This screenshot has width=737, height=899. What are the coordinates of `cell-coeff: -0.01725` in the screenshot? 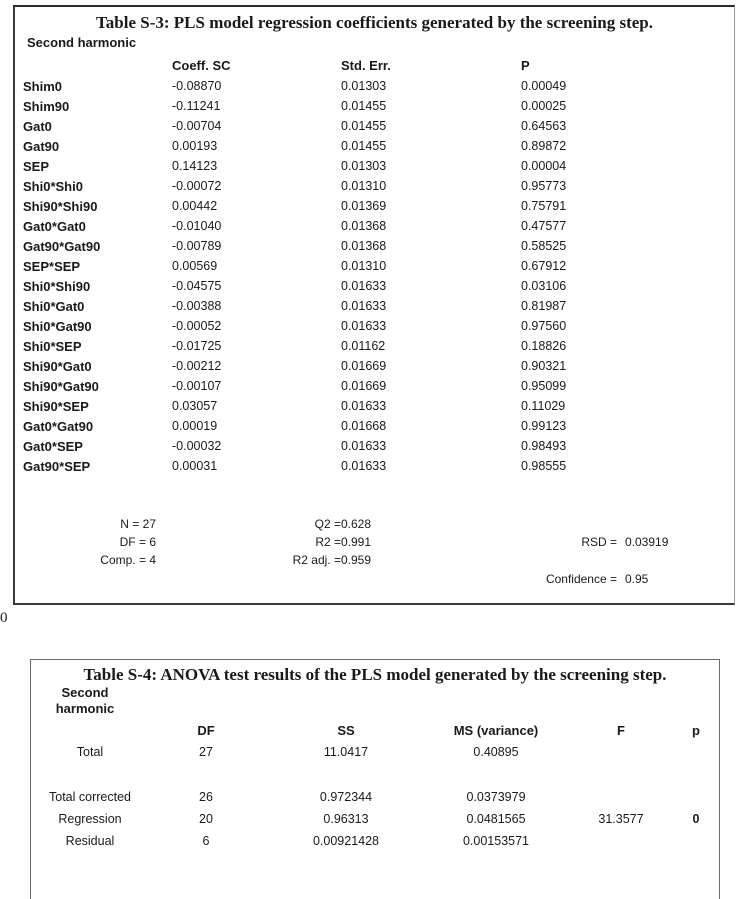 It's located at (197, 346).